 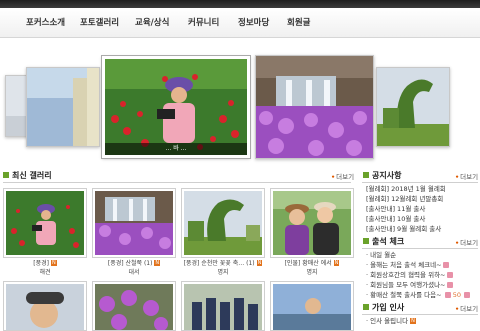 What do you see at coordinates (45, 22) in the screenshot?
I see `nav-item-about: 포커스소개` at bounding box center [45, 22].